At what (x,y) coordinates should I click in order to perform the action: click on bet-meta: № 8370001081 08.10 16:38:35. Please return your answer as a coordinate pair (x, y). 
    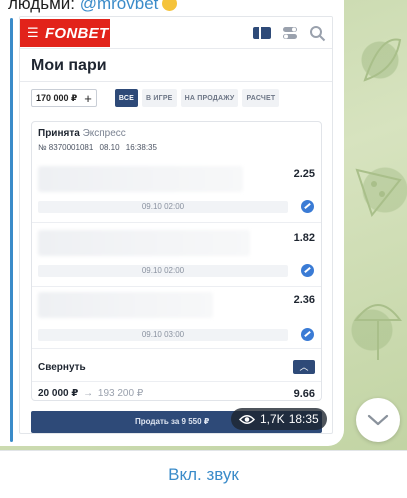
    Looking at the image, I should click on (99, 147).